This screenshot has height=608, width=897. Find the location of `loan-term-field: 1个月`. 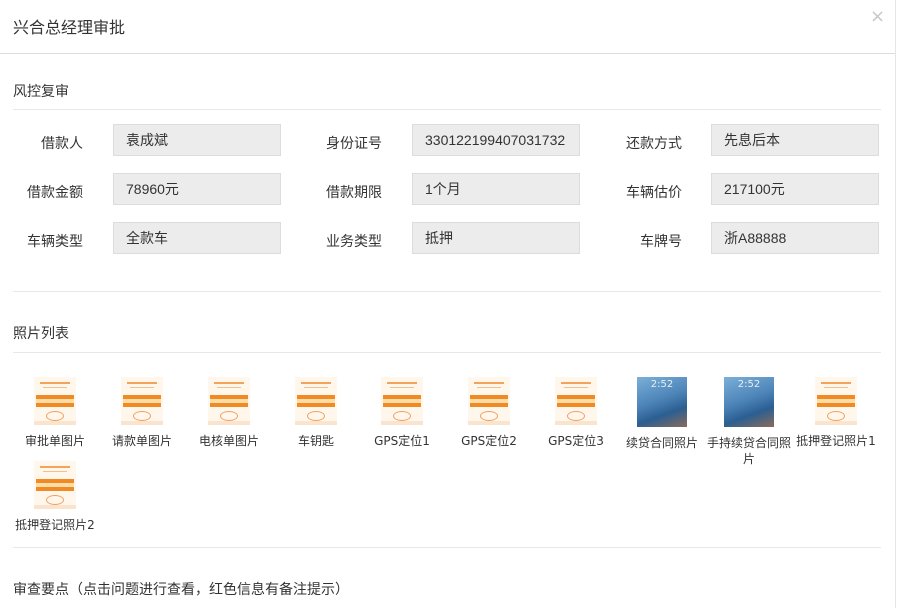

loan-term-field: 1个月 is located at coordinates (496, 189).